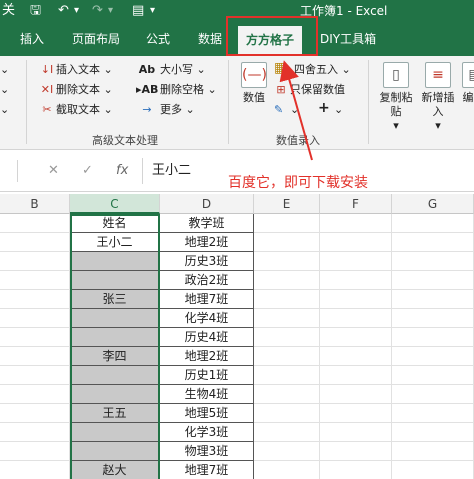  Describe the element at coordinates (138, 11) in the screenshot. I see `quick-access-extra-icon: ▤` at that location.